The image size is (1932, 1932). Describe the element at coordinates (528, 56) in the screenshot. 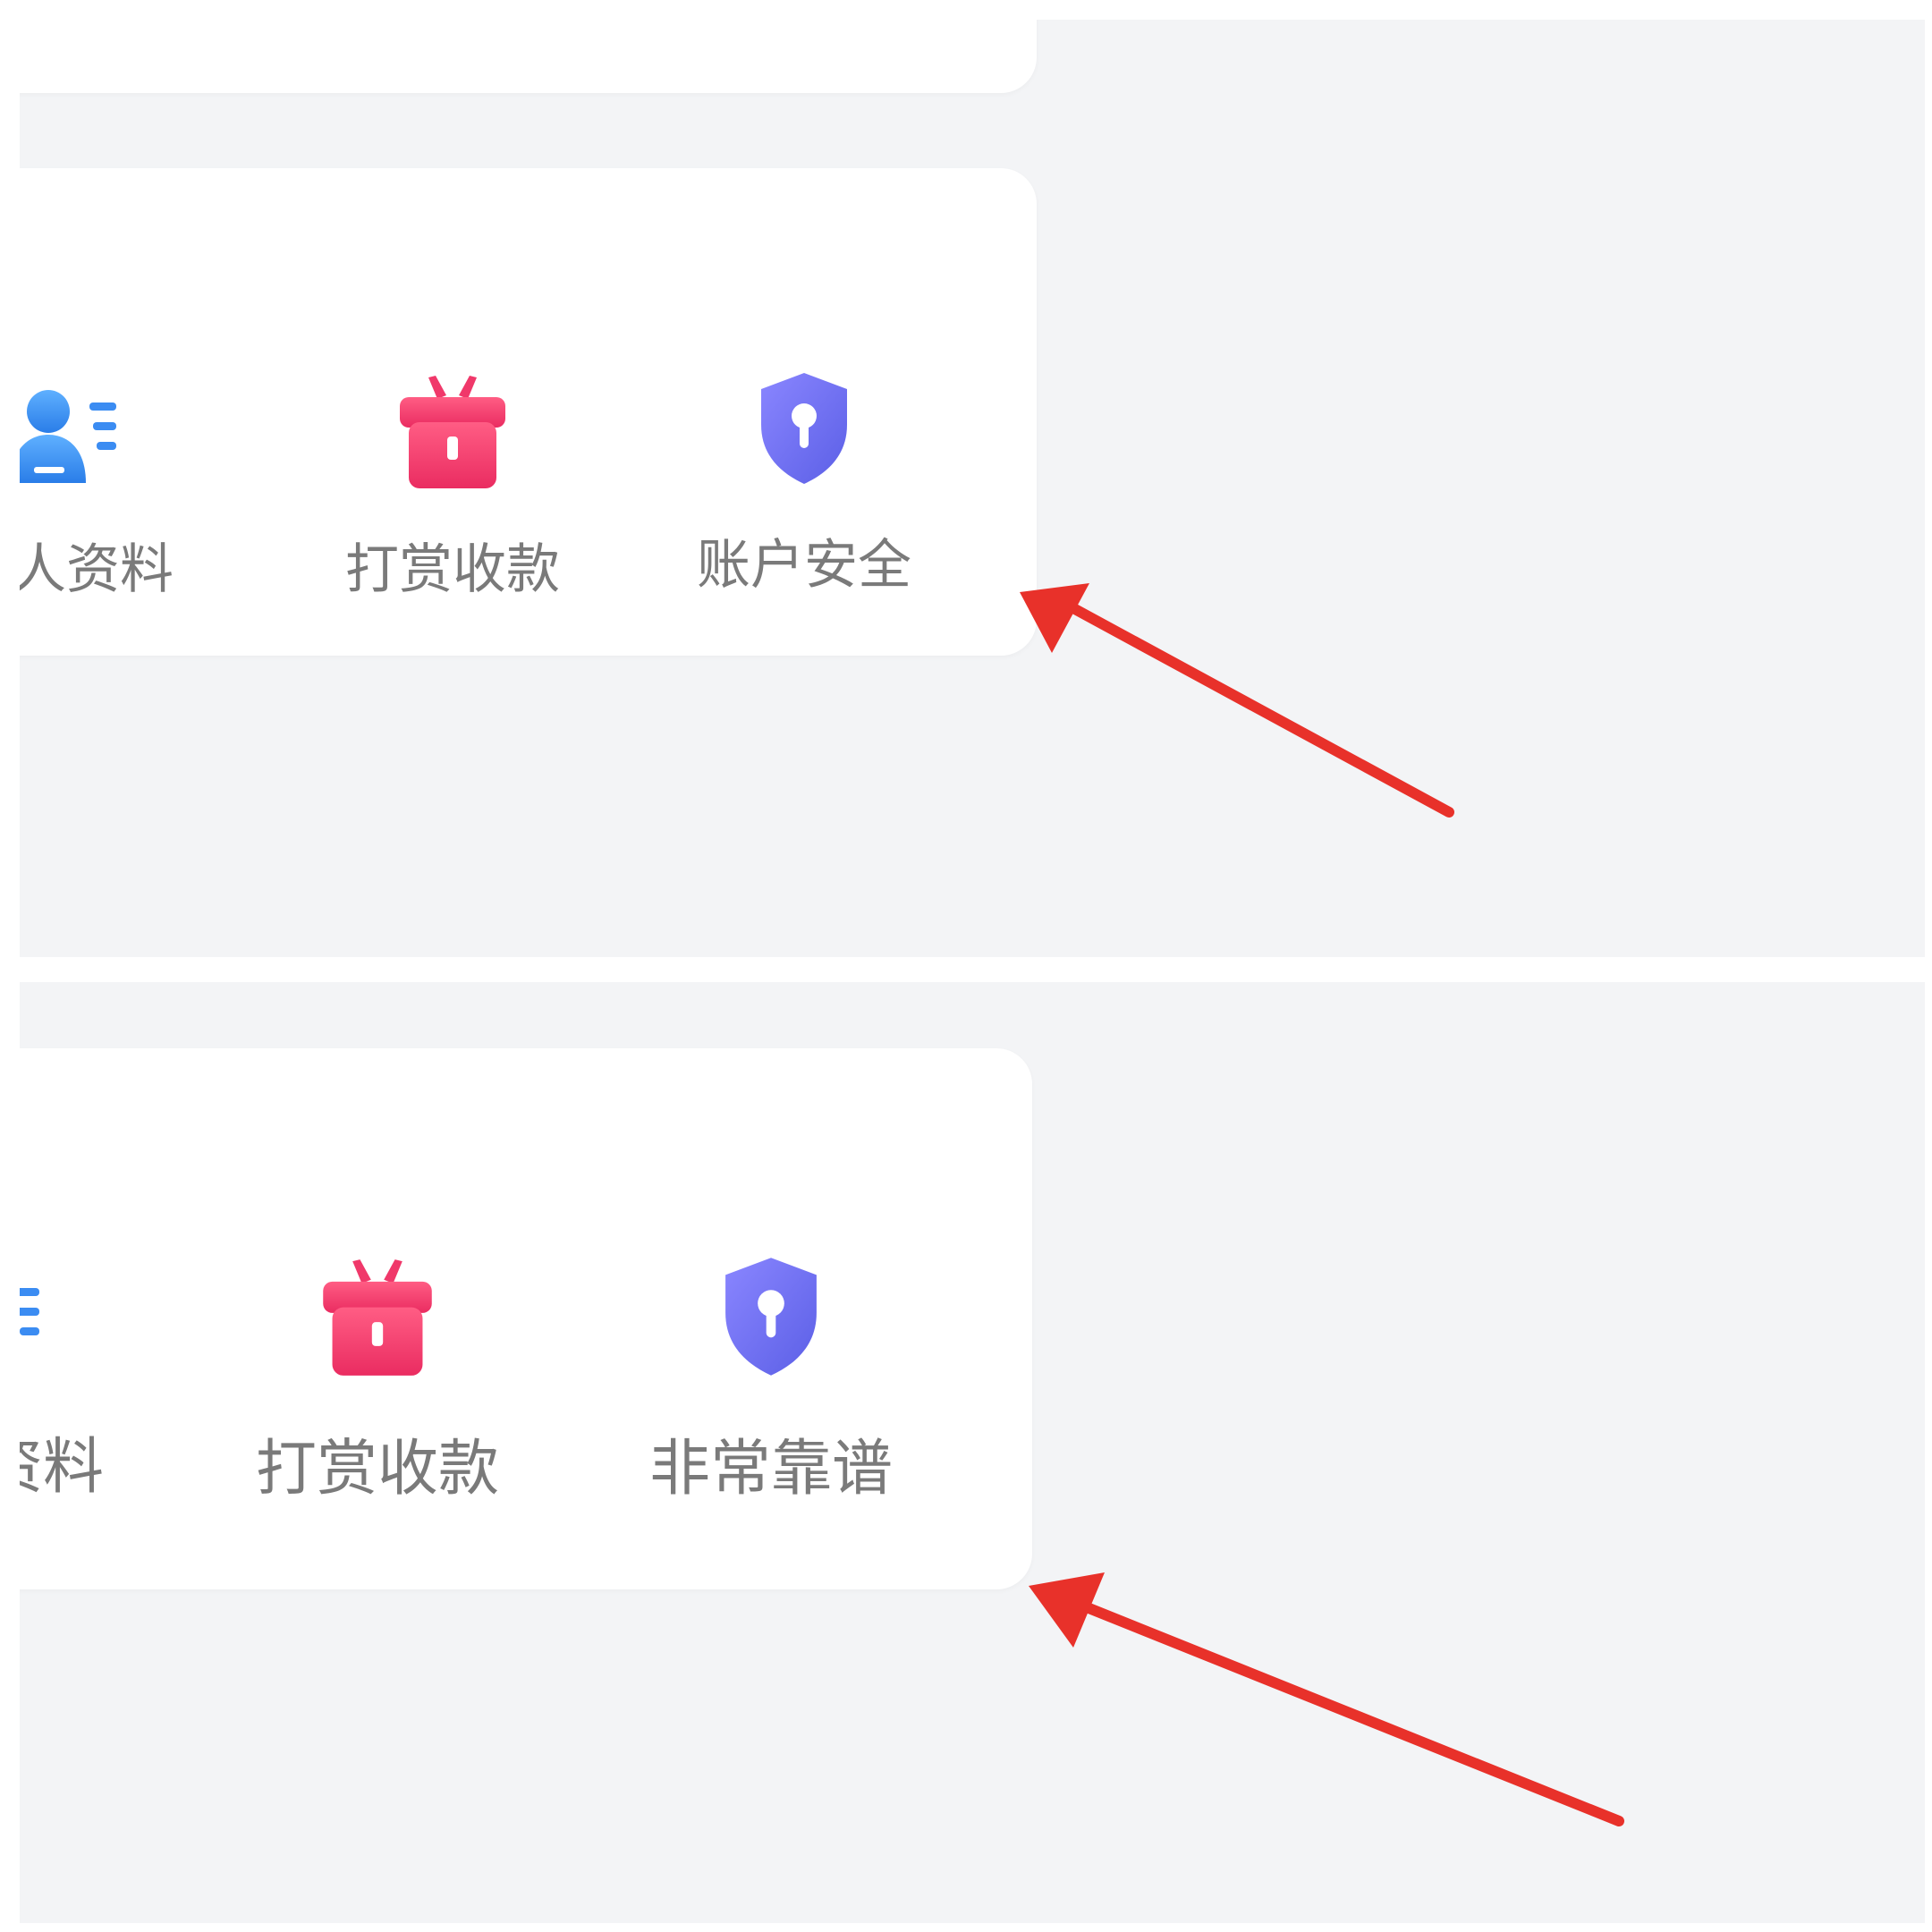

I see `upper-card` at that location.